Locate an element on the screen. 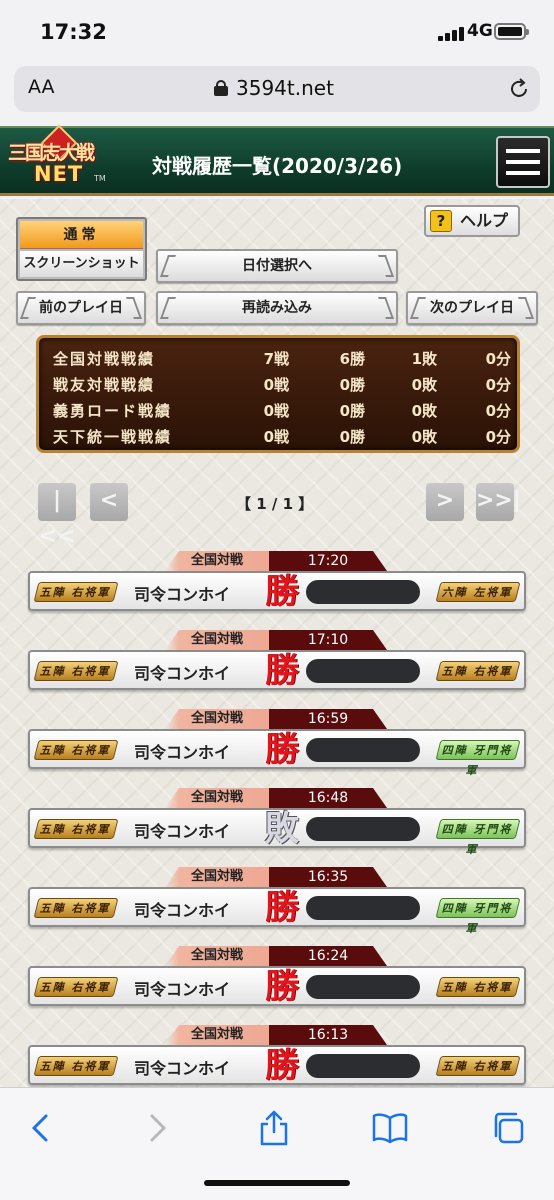  reload-icon is located at coordinates (519, 89).